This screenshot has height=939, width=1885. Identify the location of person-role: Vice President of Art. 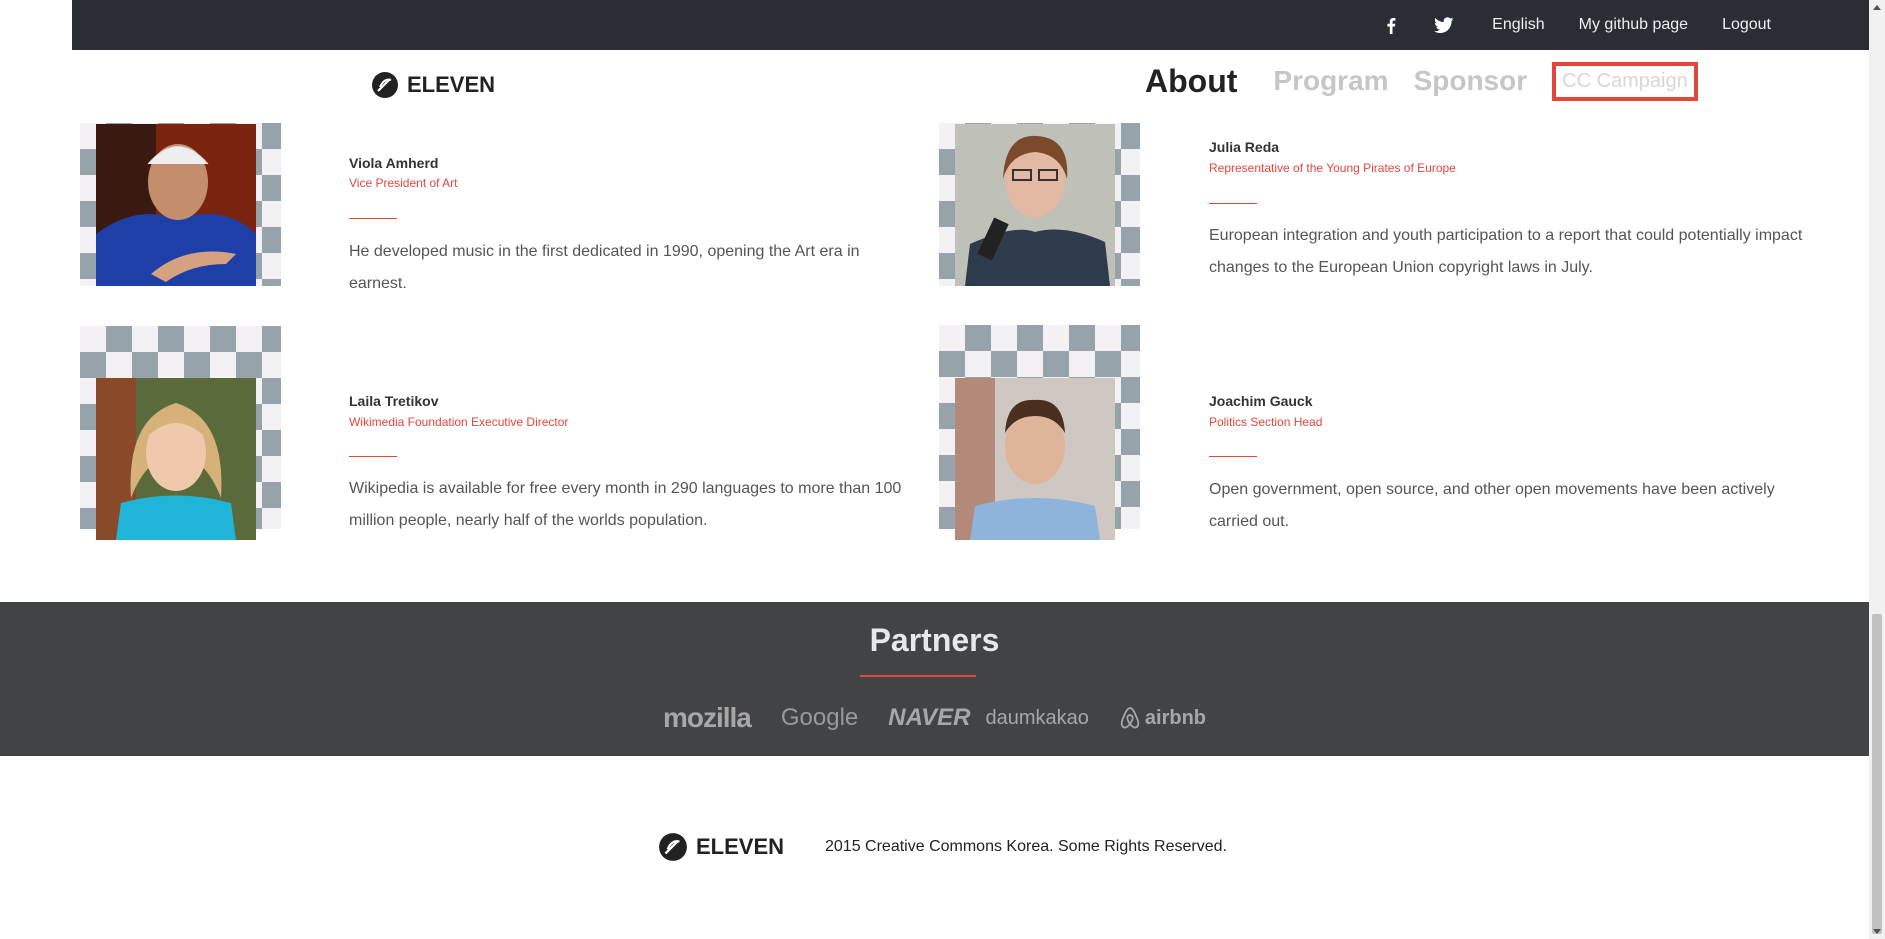
(403, 183).